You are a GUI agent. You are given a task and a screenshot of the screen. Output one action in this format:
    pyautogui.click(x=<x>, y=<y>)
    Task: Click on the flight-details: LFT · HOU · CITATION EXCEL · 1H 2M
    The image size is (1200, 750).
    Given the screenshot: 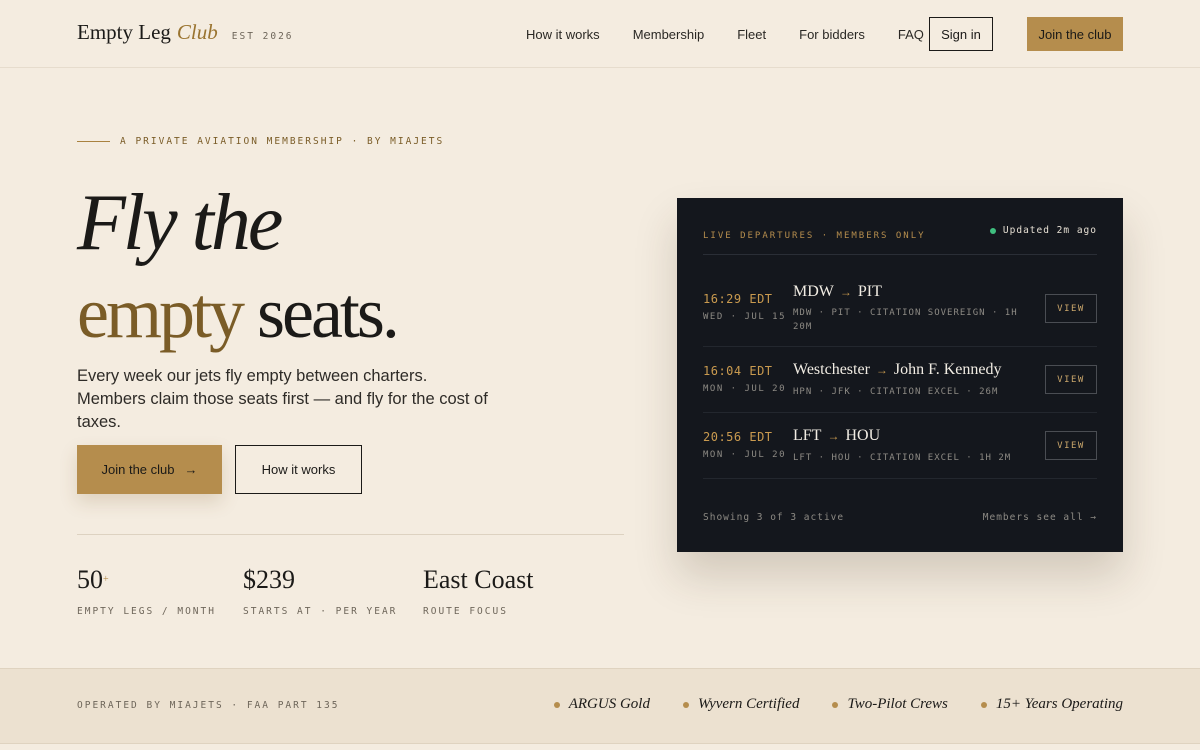 What is the action you would take?
    pyautogui.click(x=902, y=458)
    